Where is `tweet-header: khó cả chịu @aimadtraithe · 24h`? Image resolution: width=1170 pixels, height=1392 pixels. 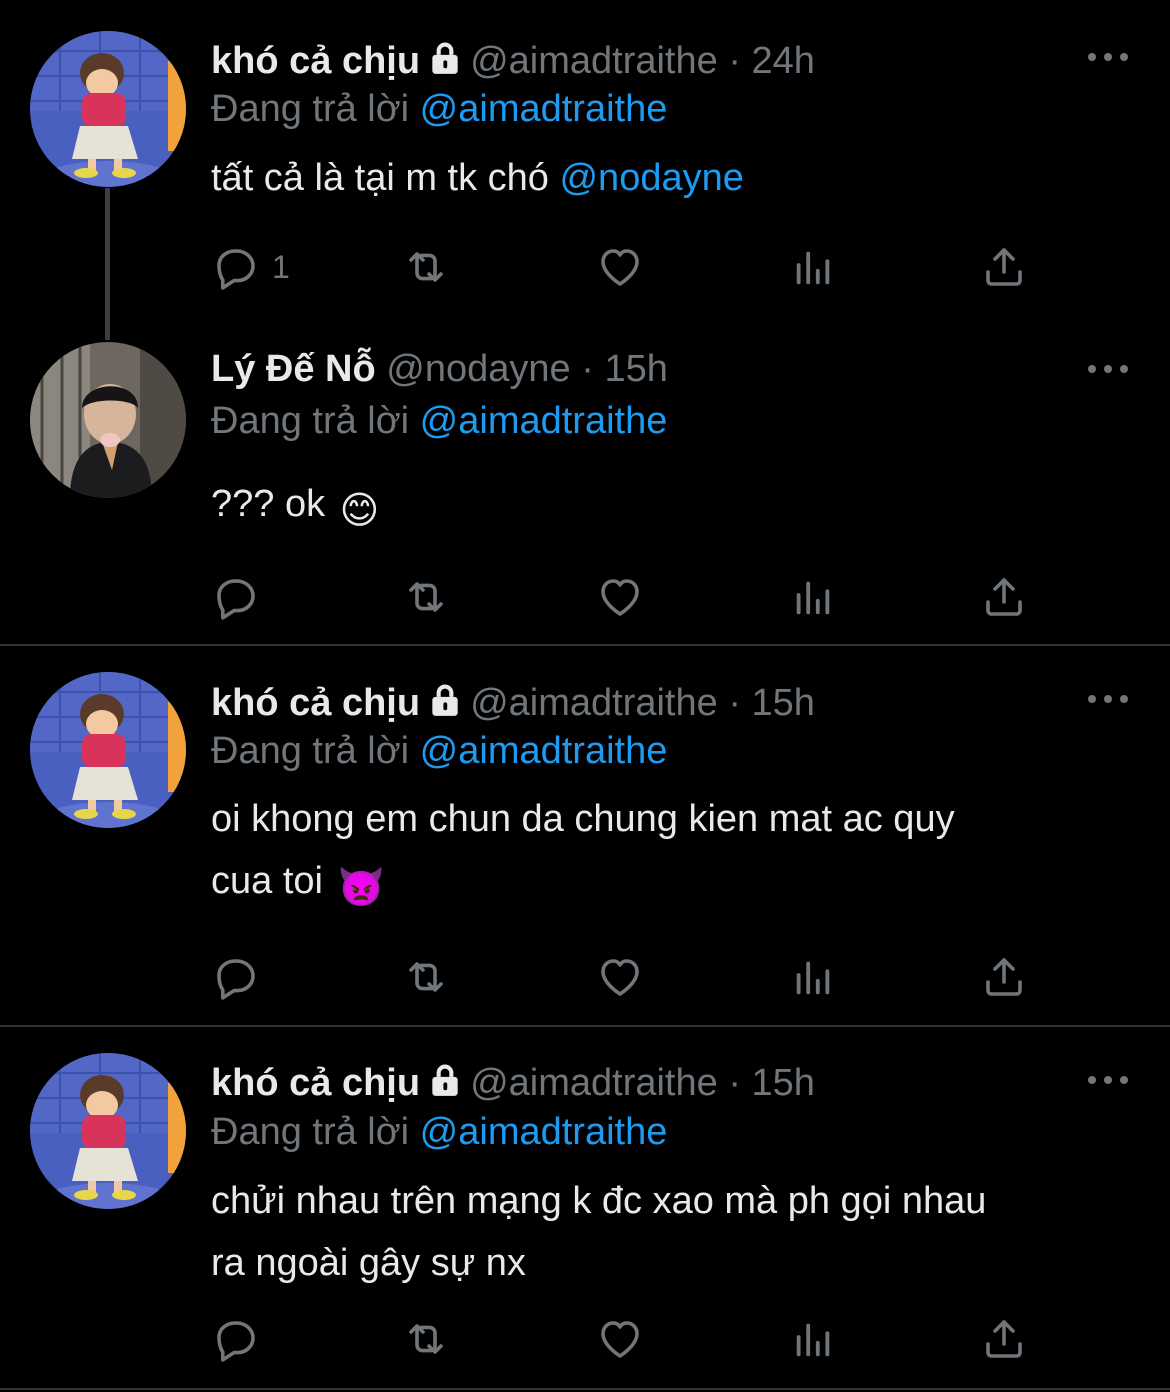
tweet-header: khó cả chịu @aimadtraithe · 24h is located at coordinates (513, 63).